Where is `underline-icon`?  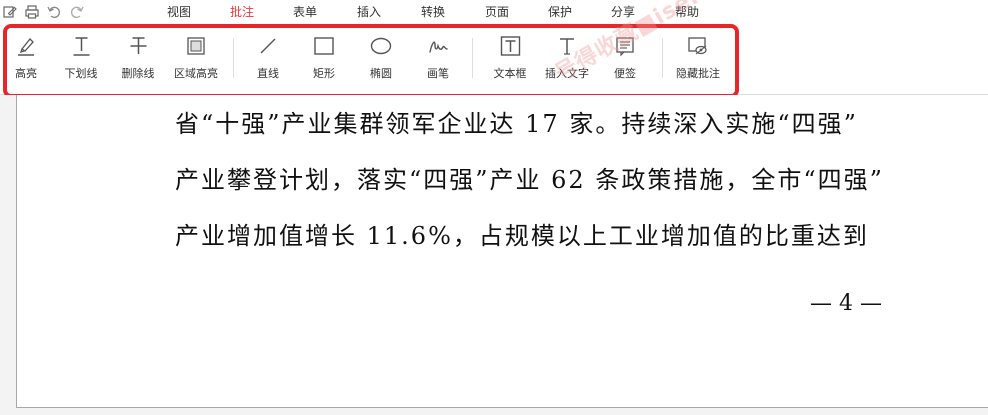
underline-icon is located at coordinates (81, 46).